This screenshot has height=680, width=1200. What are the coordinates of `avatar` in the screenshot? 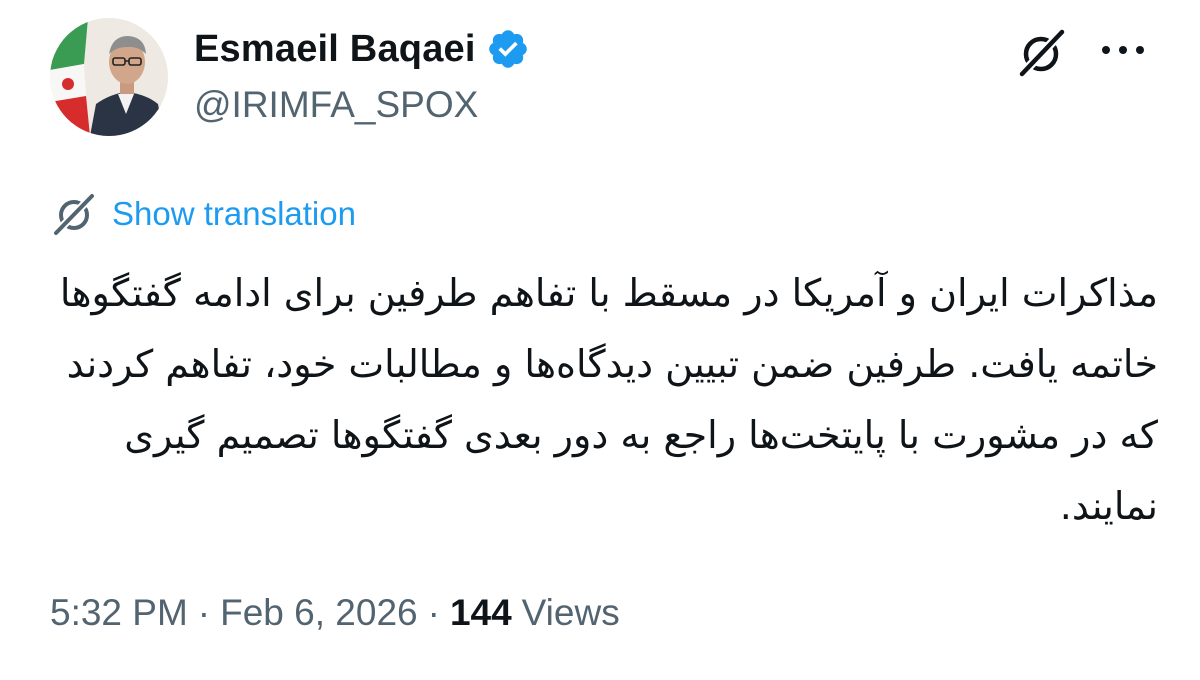 It's located at (109, 77).